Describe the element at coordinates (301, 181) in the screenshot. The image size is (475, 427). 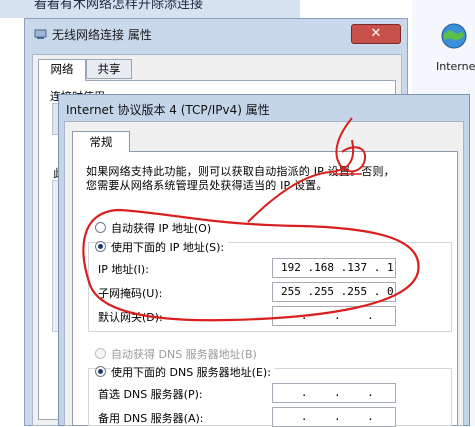
I see `annotation-pointer-stroke` at that location.